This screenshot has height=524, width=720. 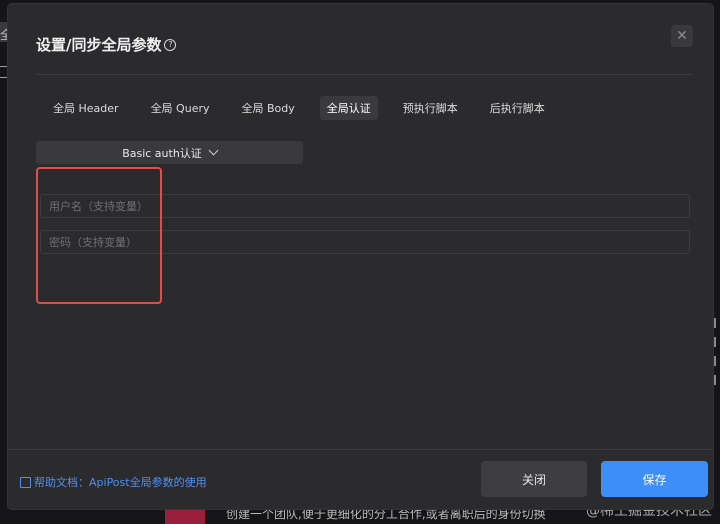 What do you see at coordinates (430, 108) in the screenshot?
I see `tab-pre-script: 预执行脚本` at bounding box center [430, 108].